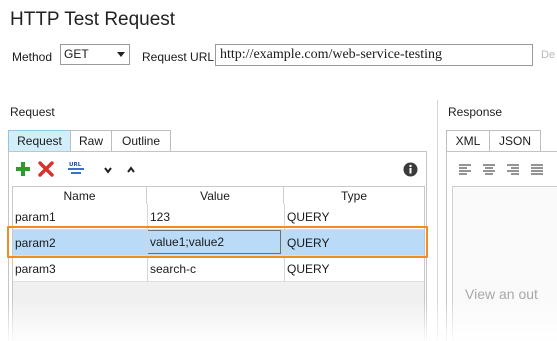 This screenshot has height=341, width=557. Describe the element at coordinates (173, 269) in the screenshot. I see `cell-value: search-c` at that location.